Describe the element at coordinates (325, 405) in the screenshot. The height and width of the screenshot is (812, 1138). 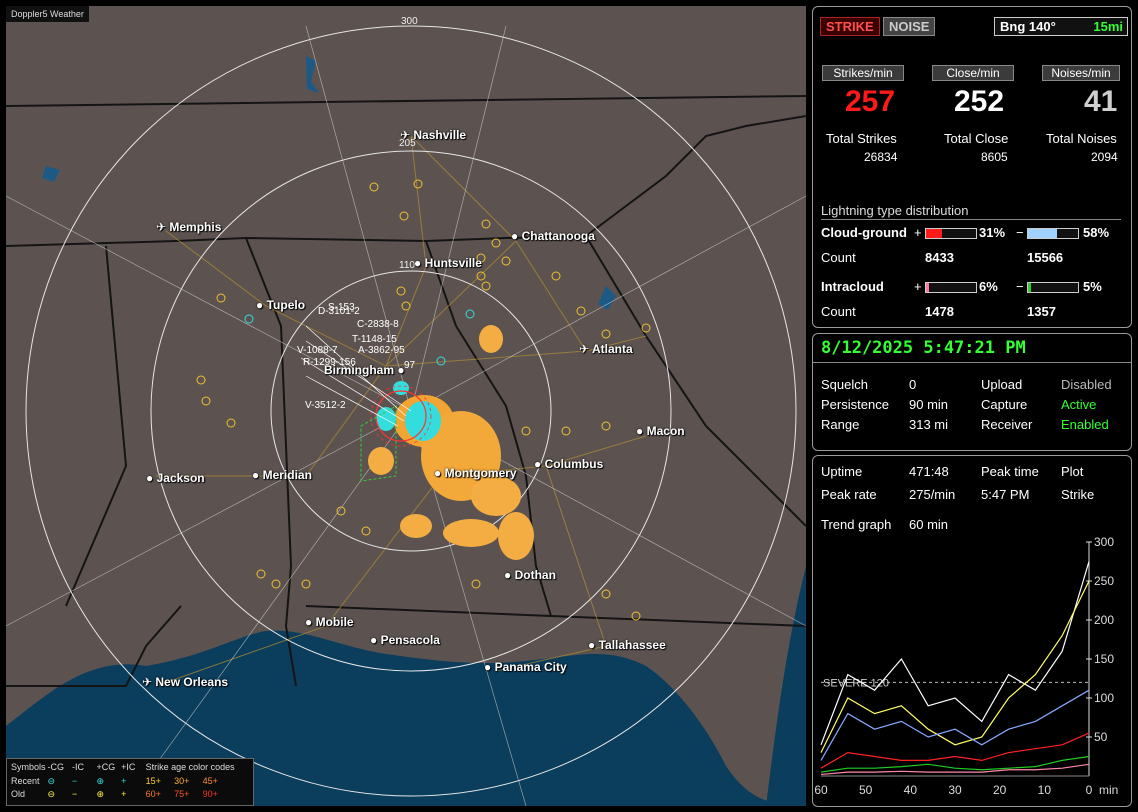
I see `storm-label: V-3512-2` at that location.